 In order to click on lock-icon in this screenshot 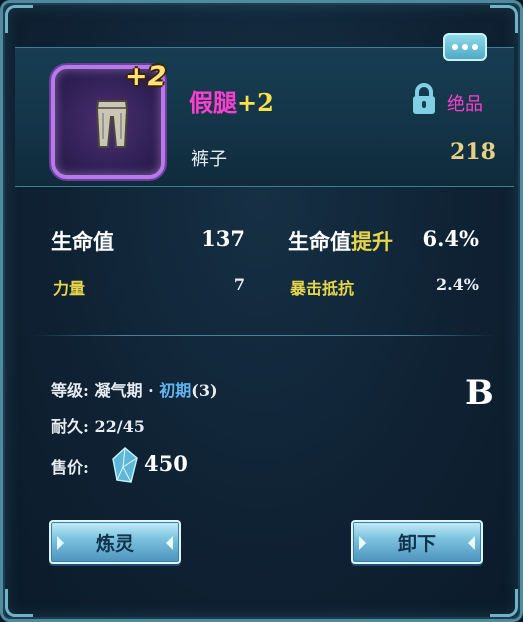, I will do `click(424, 99)`.